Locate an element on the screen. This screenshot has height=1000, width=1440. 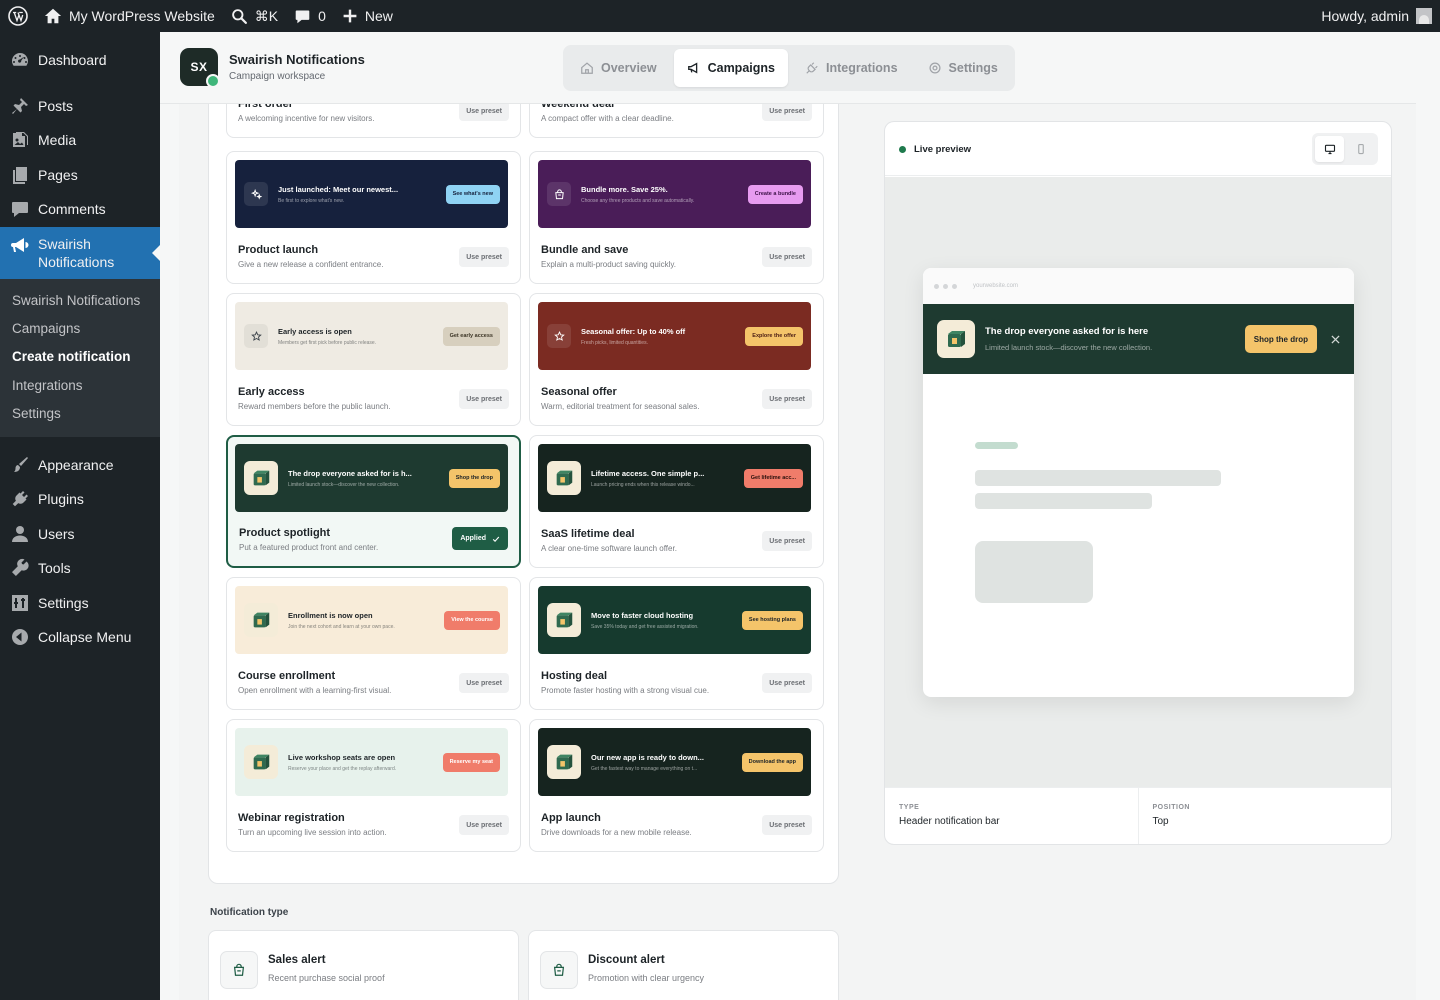
site-name-menu: My WordPress Website is located at coordinates (129, 16).